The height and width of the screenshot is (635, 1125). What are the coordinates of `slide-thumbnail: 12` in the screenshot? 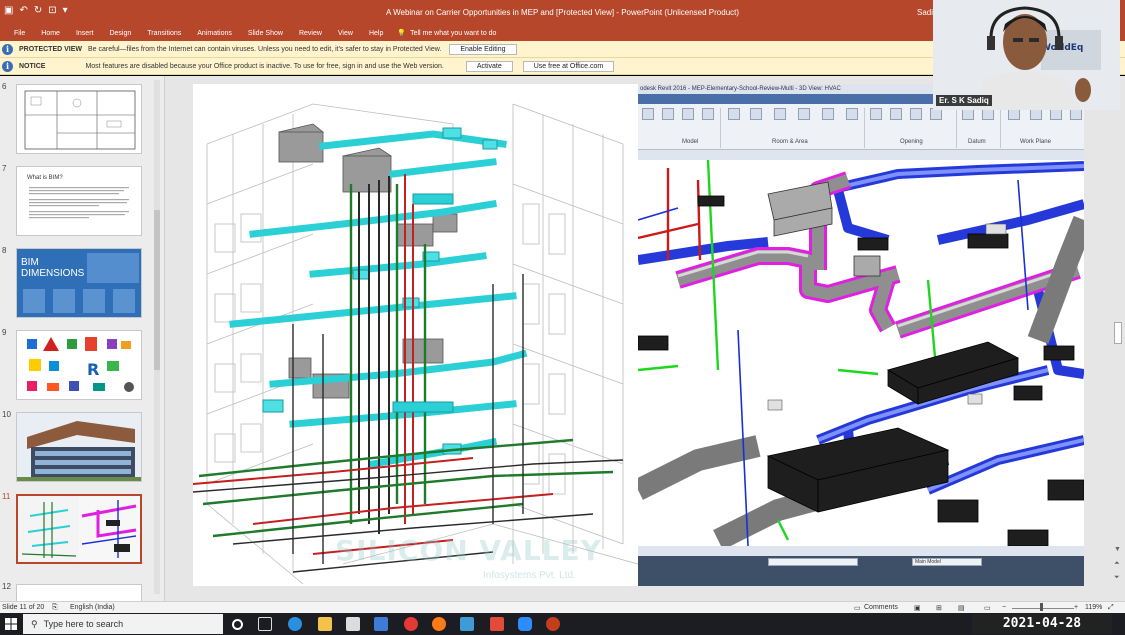 It's located at (75, 591).